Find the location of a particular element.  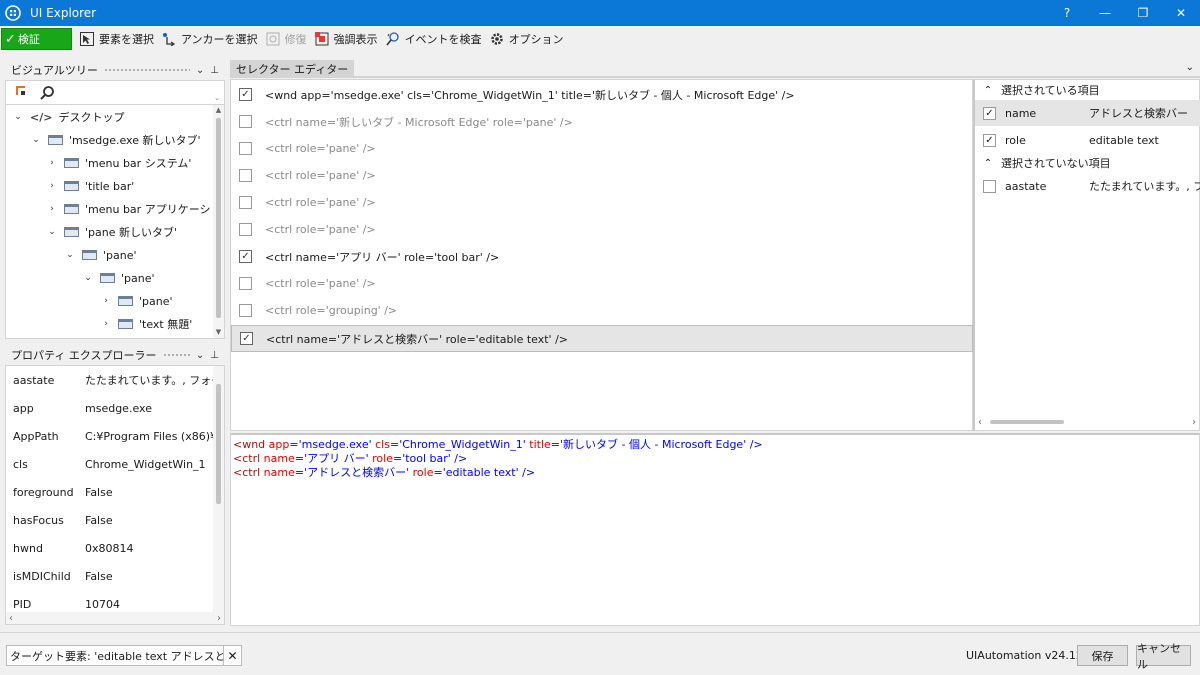

unselected-items-header: ⌃ 選択されていない項目 is located at coordinates (1087, 163).